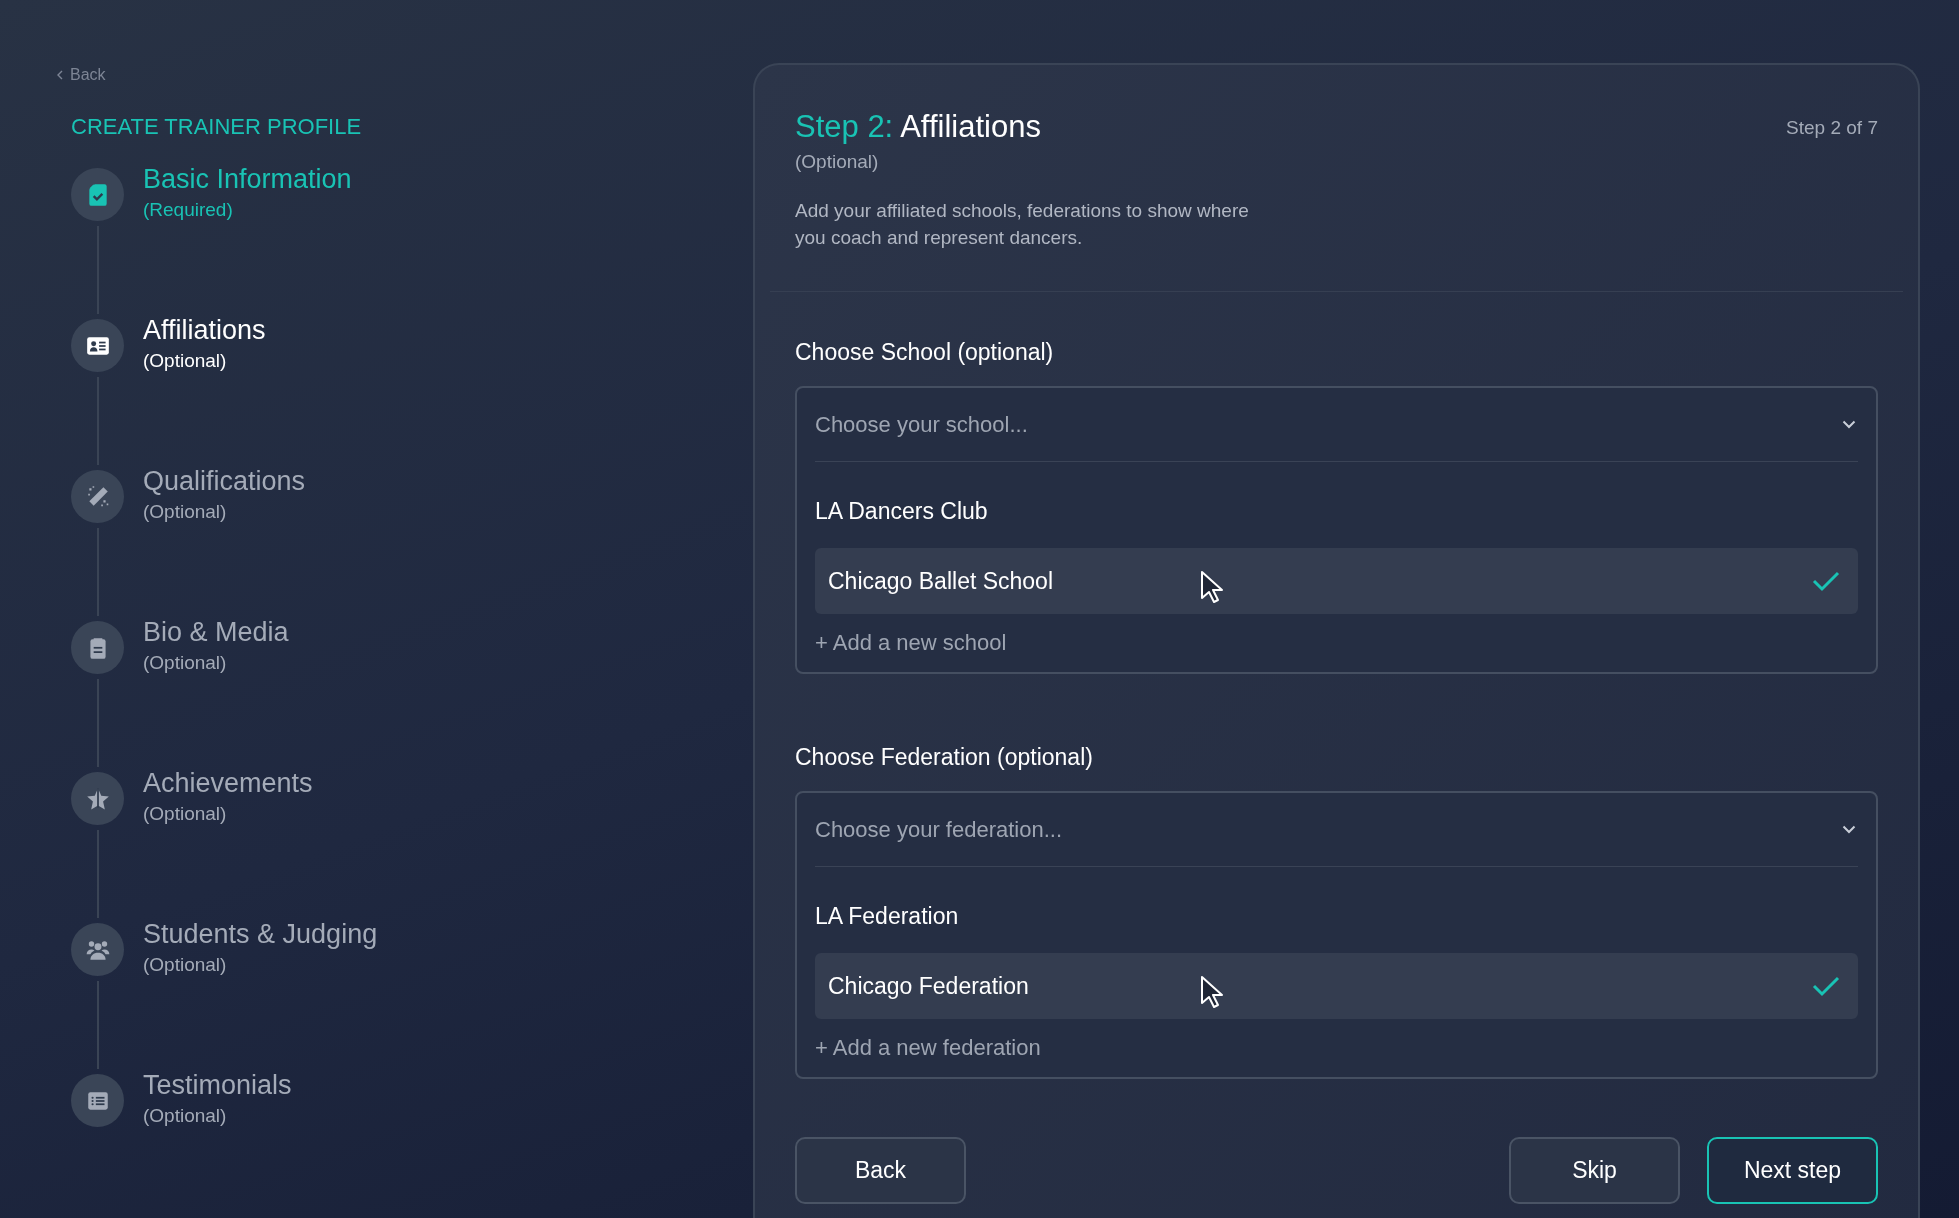 The height and width of the screenshot is (1218, 1959). What do you see at coordinates (216, 632) in the screenshot?
I see `step-title: Bio & Media` at bounding box center [216, 632].